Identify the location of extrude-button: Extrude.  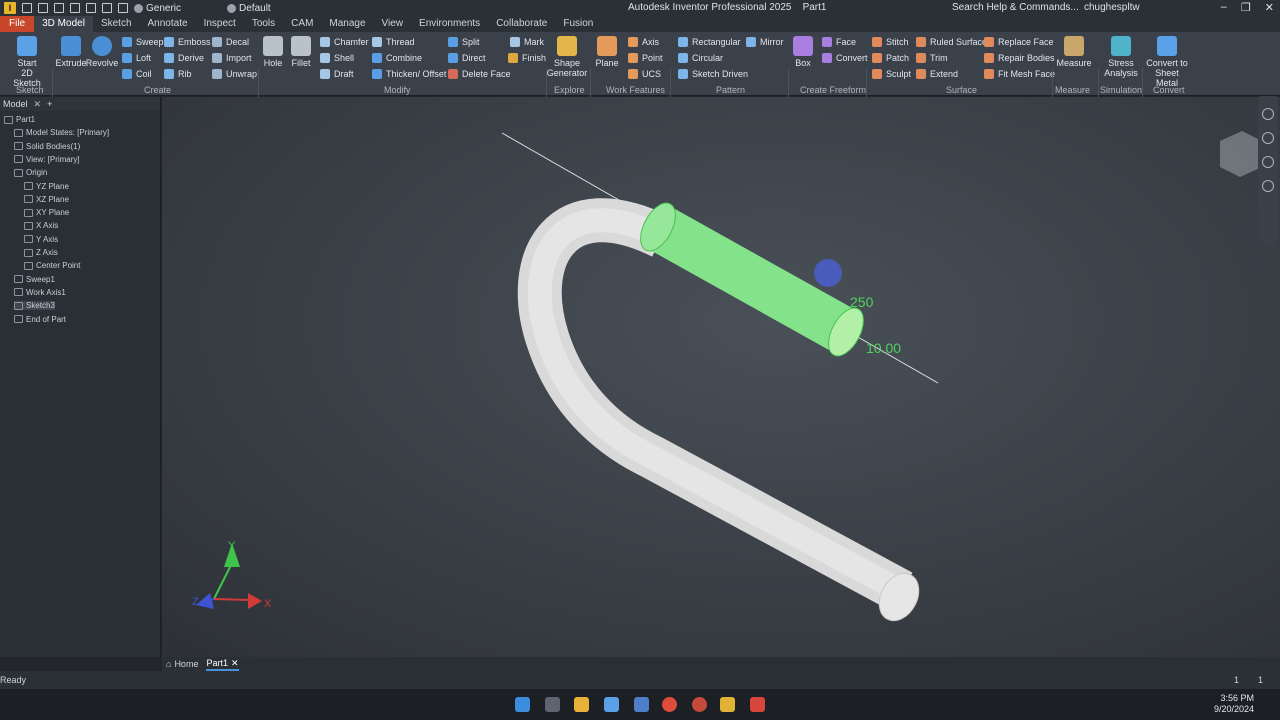
(71, 52).